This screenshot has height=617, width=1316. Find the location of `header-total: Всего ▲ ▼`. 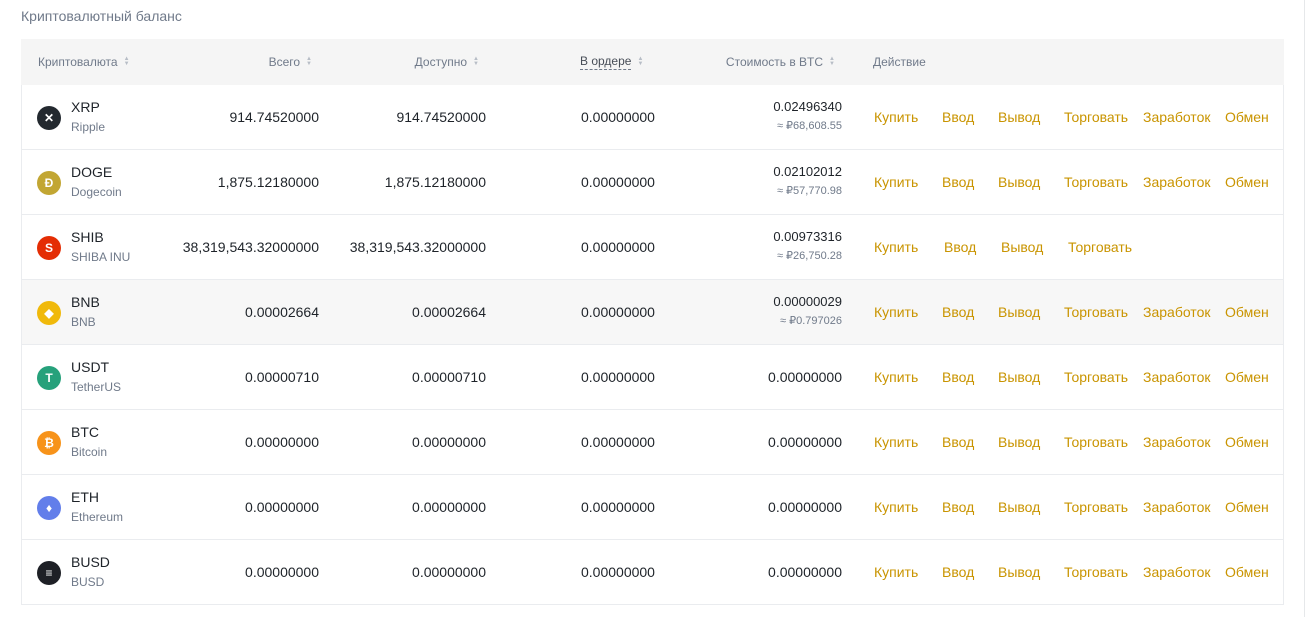

header-total: Всего ▲ ▼ is located at coordinates (246, 62).